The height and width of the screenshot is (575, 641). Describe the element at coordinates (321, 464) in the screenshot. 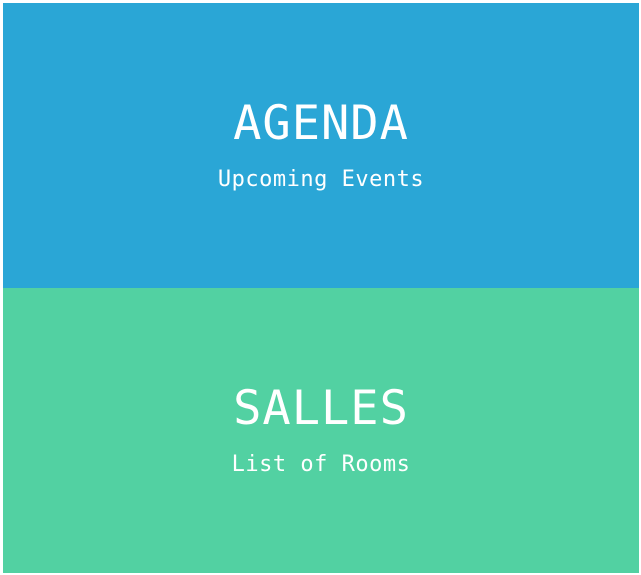

I see `salles-subtitle: List of Rooms` at that location.